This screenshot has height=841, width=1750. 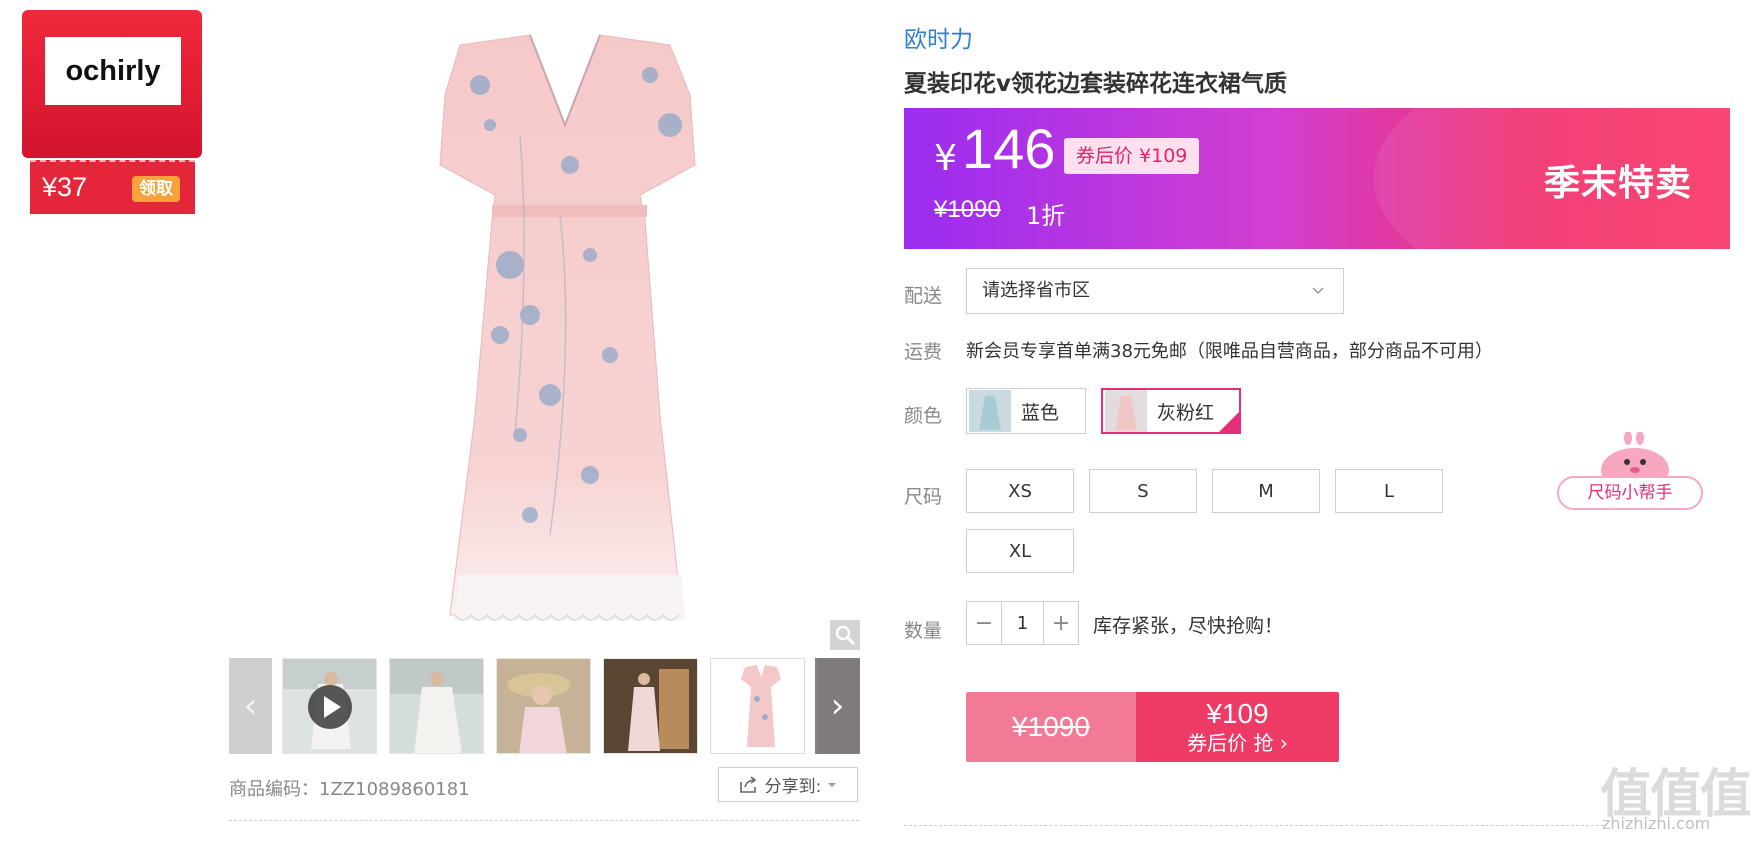 I want to click on buy-coupon-action: ¥109 券后价 抢 ›, so click(x=1237, y=727).